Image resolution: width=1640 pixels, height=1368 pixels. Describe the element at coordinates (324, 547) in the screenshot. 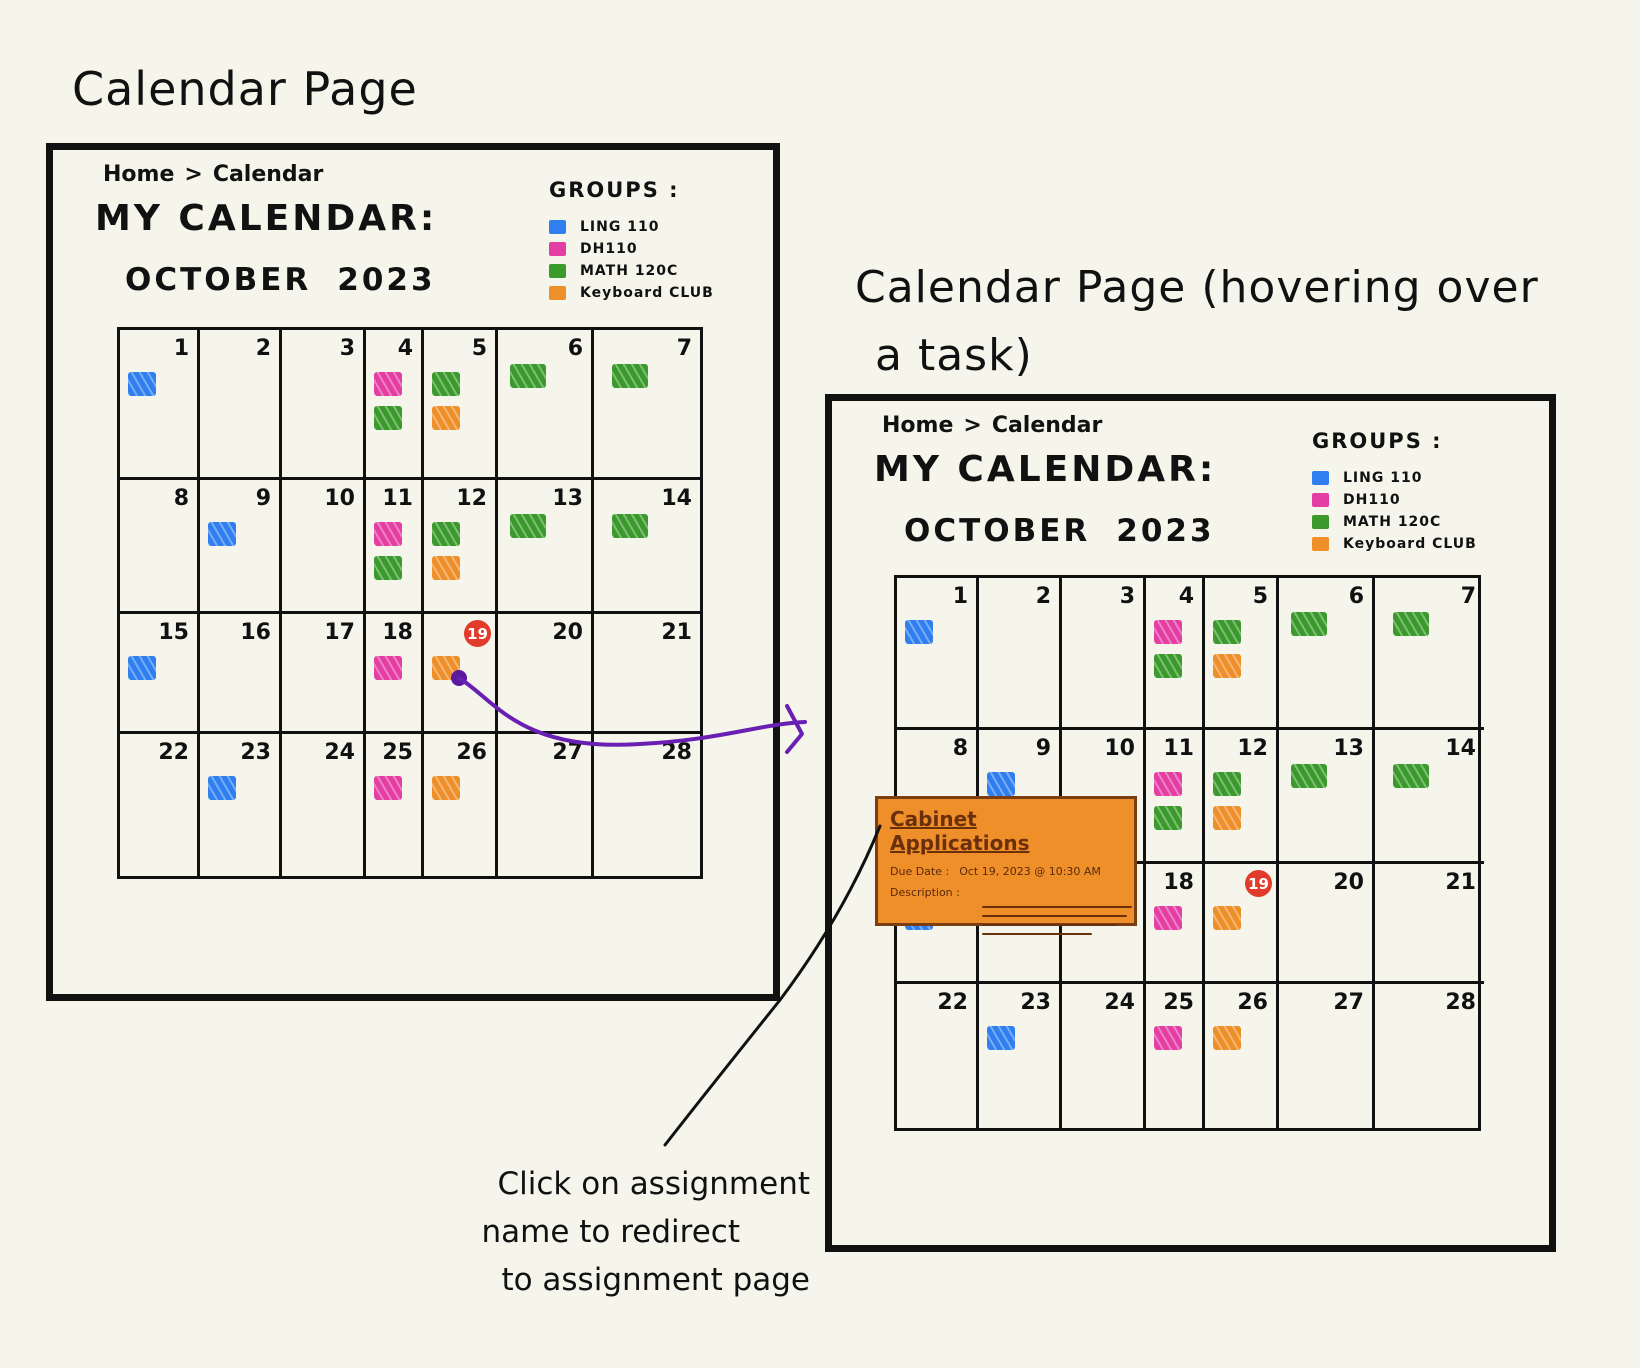

I see `calendar-day-cell: 10` at that location.